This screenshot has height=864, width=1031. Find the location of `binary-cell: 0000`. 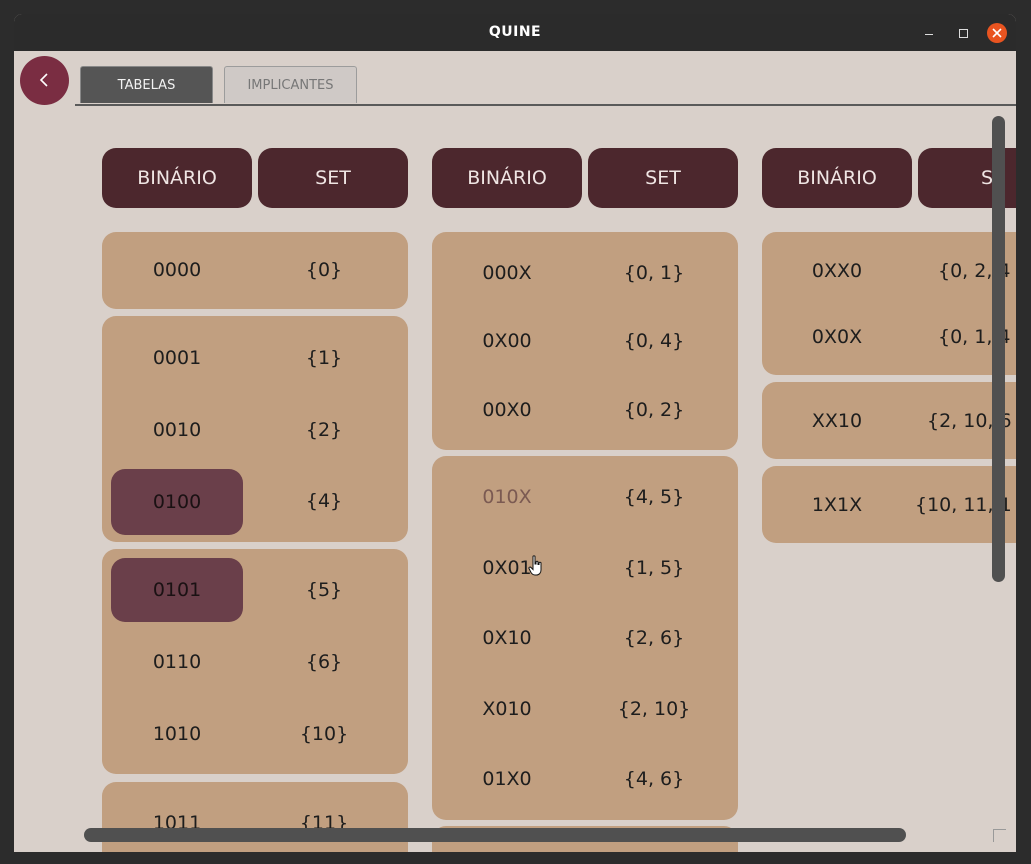

binary-cell: 0000 is located at coordinates (177, 270).